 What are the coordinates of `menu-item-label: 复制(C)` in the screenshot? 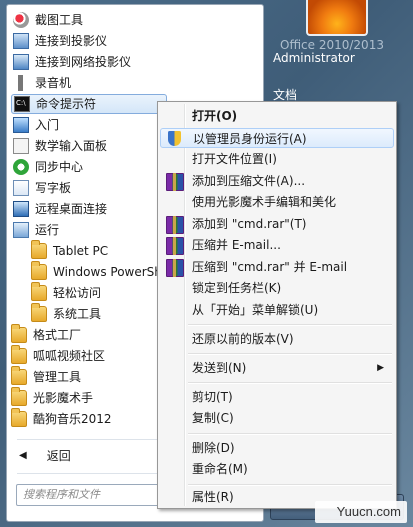 It's located at (213, 418).